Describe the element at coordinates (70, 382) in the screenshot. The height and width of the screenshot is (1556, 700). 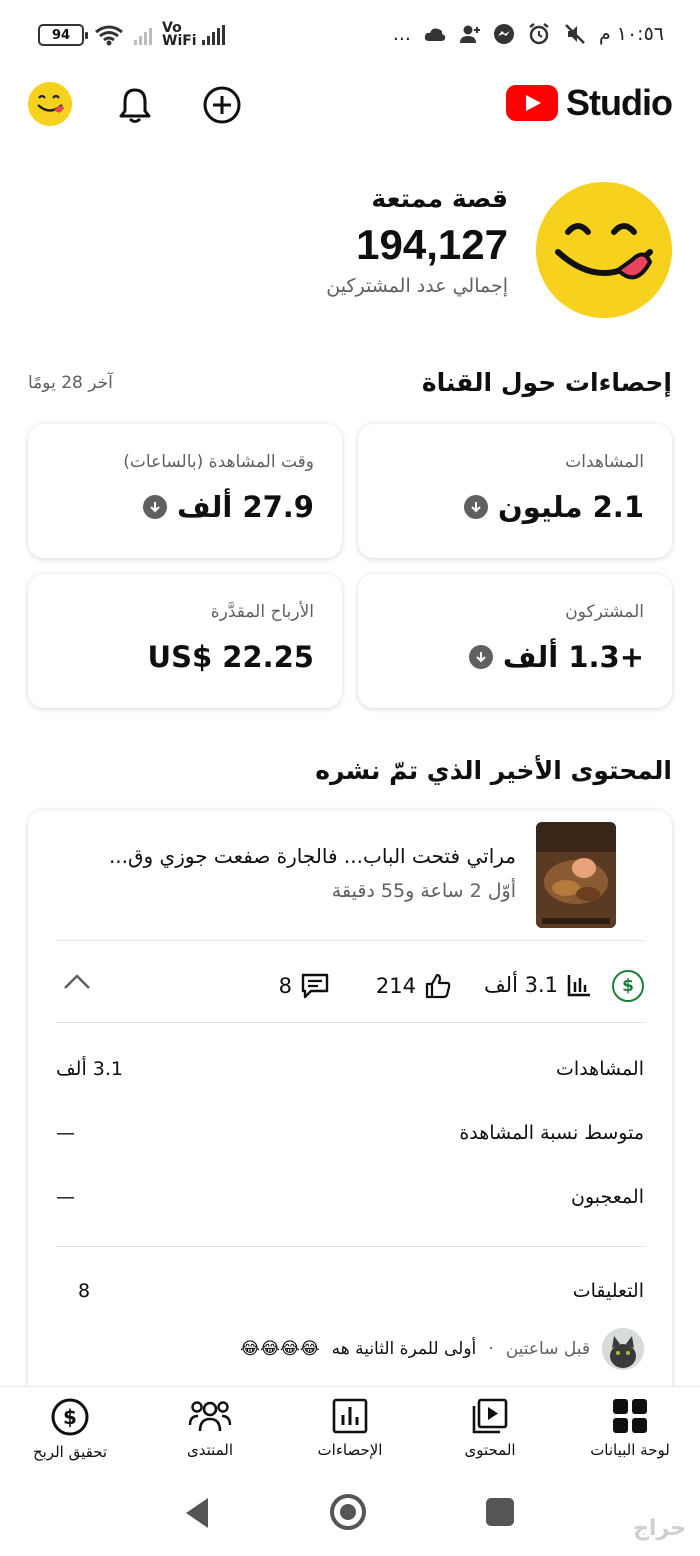
I see `analytics-period: آخر 28 يومًا` at that location.